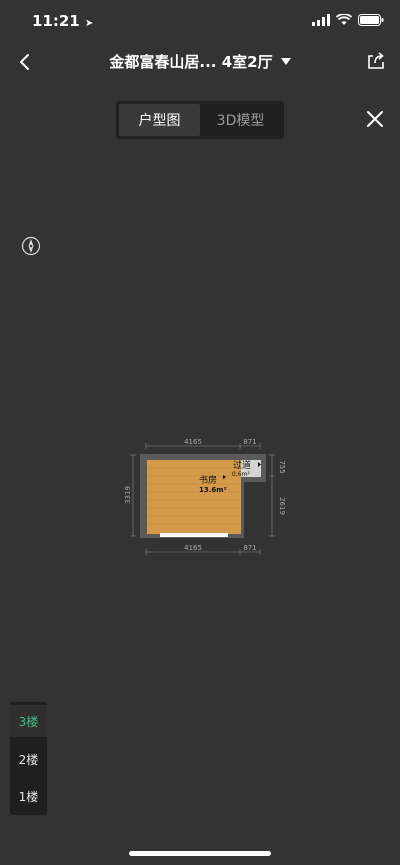 The height and width of the screenshot is (865, 400). I want to click on status-time: 11:21 ➤, so click(63, 21).